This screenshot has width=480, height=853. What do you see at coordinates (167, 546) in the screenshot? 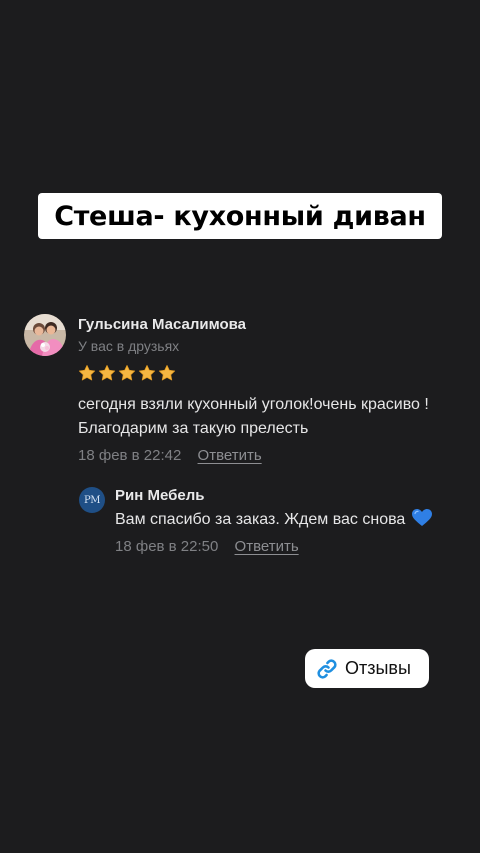
I see `shop-reply-date: 18 фев в 22:50` at bounding box center [167, 546].